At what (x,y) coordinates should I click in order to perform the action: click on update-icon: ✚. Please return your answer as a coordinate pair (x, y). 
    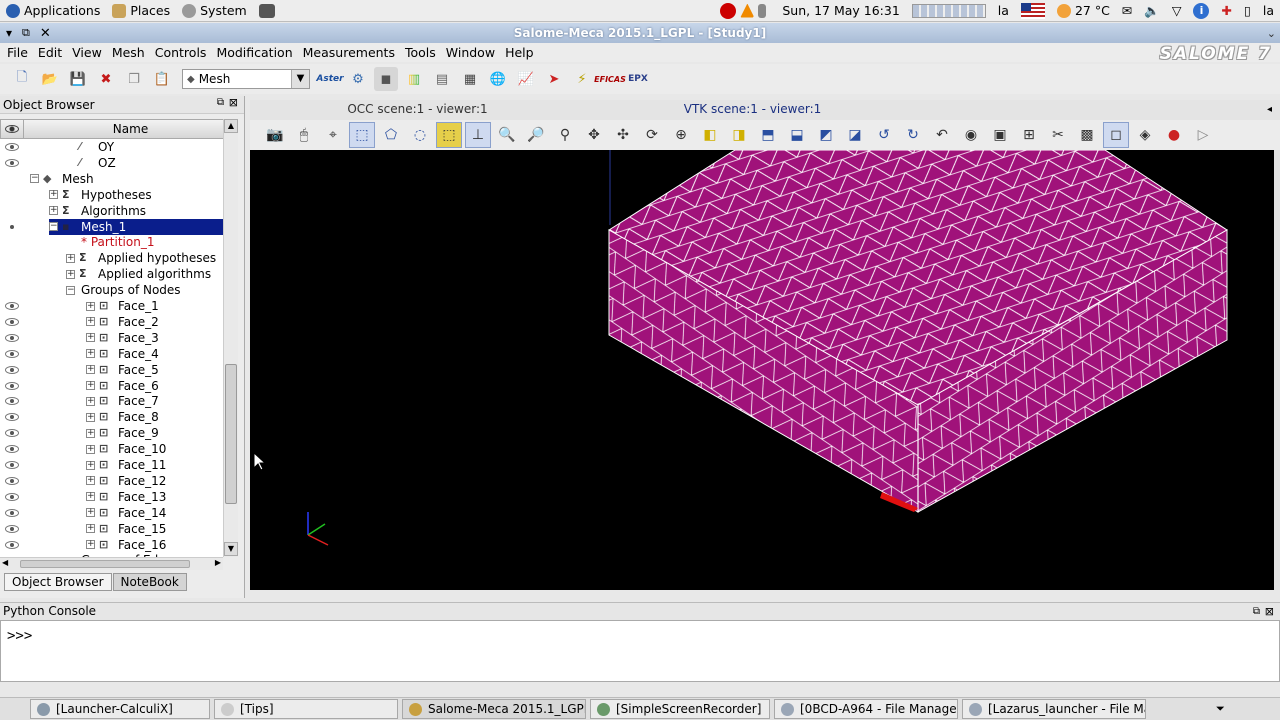
    Looking at the image, I should click on (1226, 11).